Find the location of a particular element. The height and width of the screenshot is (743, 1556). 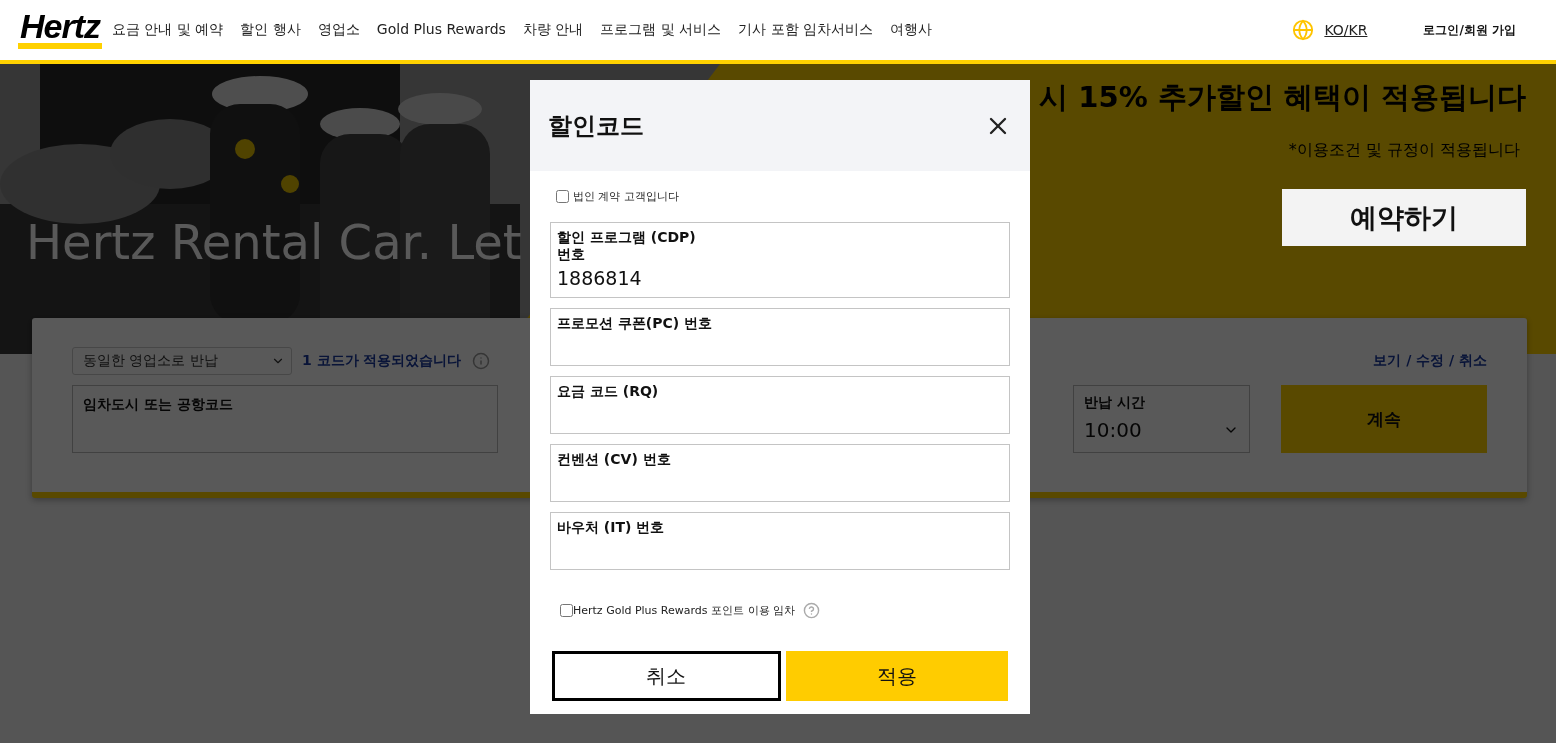

logo: Hertz is located at coordinates (60, 30).